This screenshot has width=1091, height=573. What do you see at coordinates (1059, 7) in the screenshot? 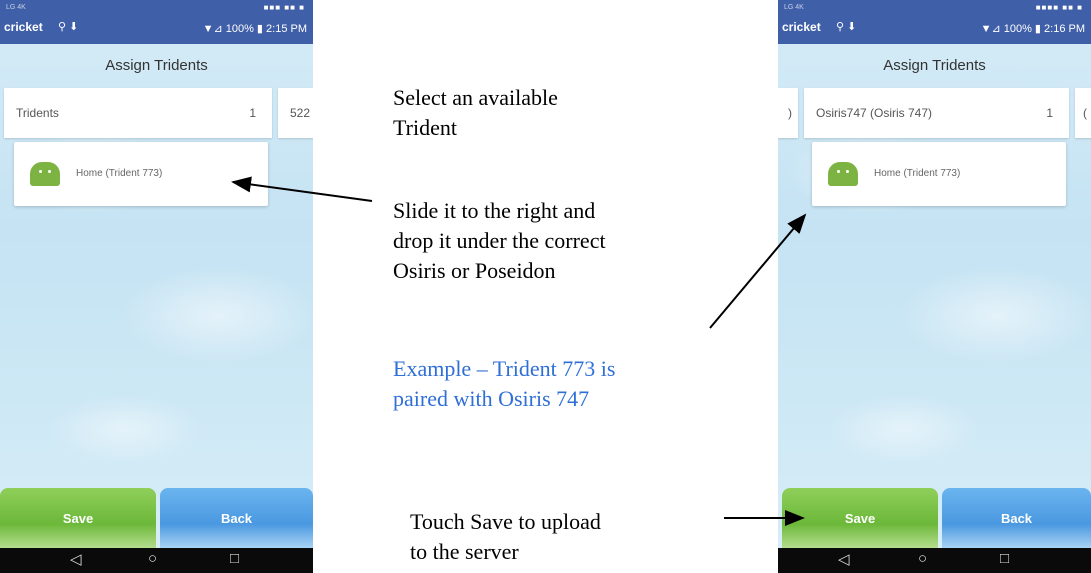
I see `status-top-right: ■■■■ ■■ ■` at bounding box center [1059, 7].